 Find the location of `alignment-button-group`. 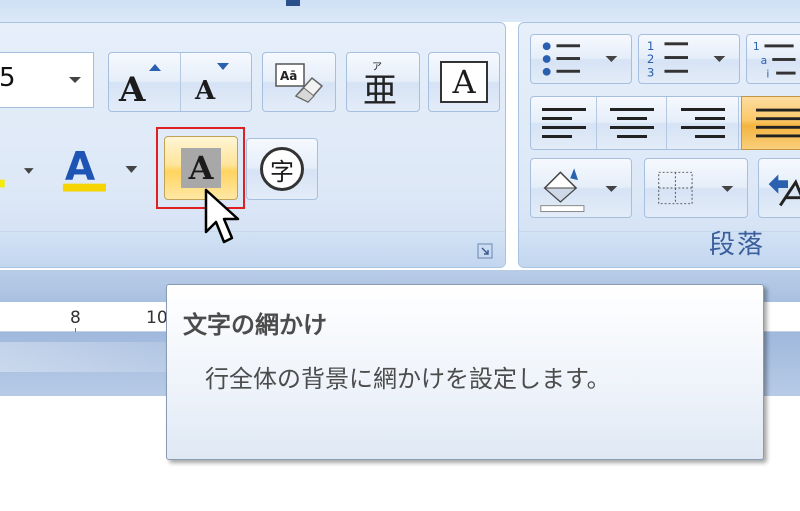

alignment-button-group is located at coordinates (665, 123).